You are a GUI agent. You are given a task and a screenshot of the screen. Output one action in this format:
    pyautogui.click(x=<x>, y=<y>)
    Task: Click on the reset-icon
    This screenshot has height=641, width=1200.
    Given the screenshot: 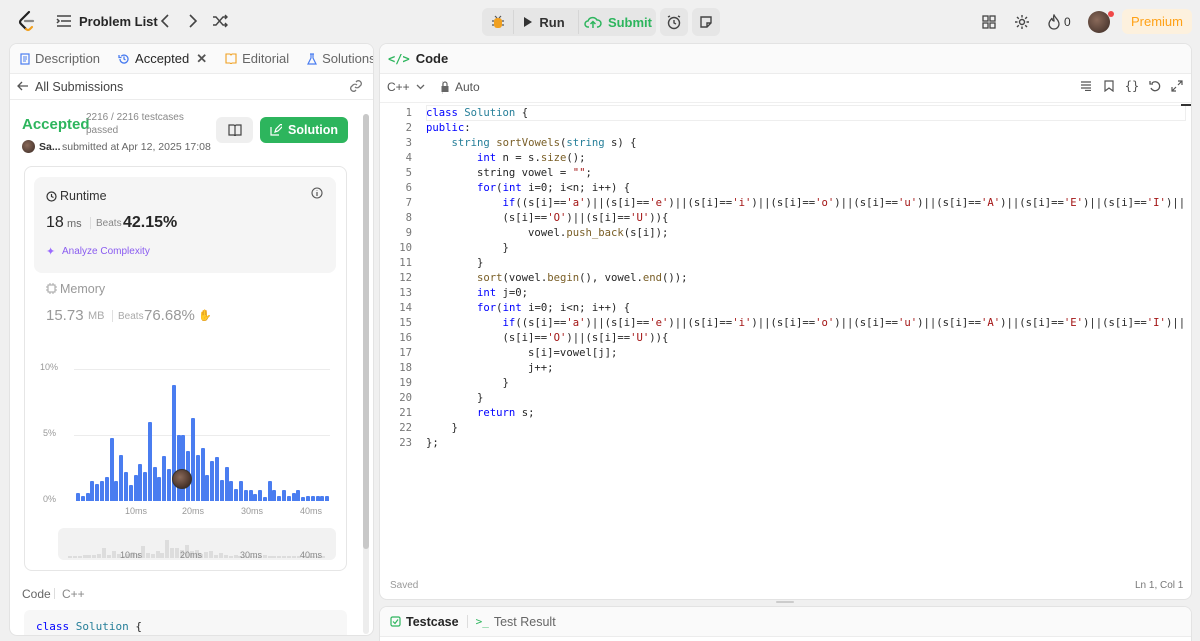 What is the action you would take?
    pyautogui.click(x=1155, y=86)
    